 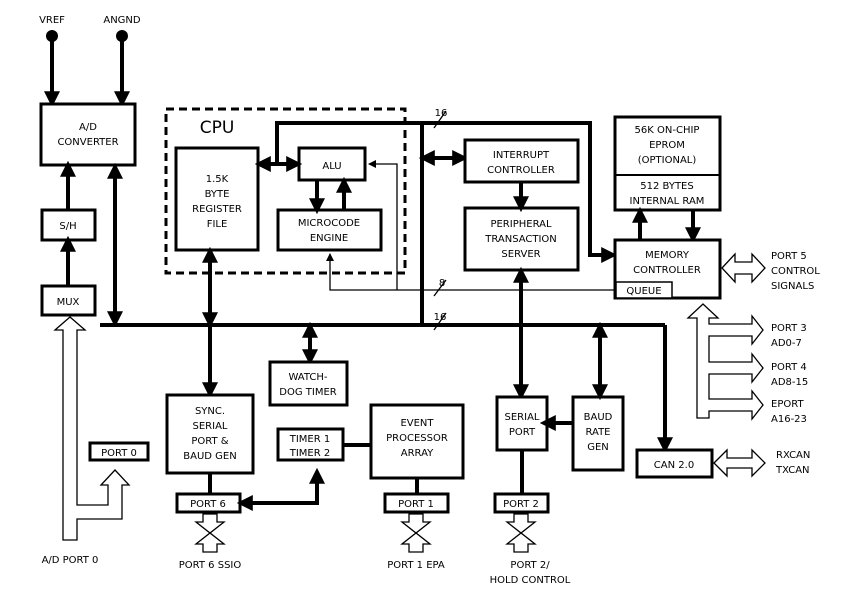 What do you see at coordinates (725, 362) in the screenshot?
I see `address-data-ports-hollow-arrow` at bounding box center [725, 362].